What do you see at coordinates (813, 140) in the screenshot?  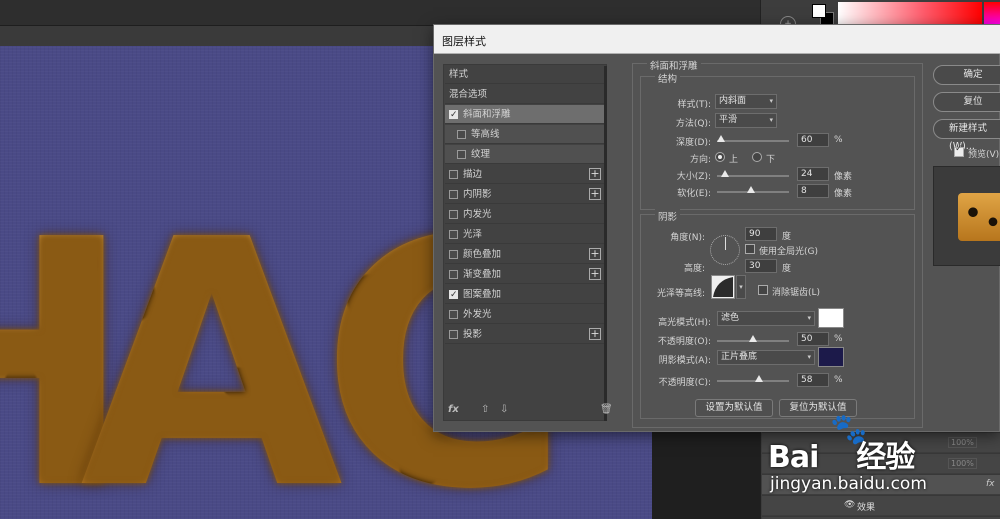 I see `depth-input: 60` at bounding box center [813, 140].